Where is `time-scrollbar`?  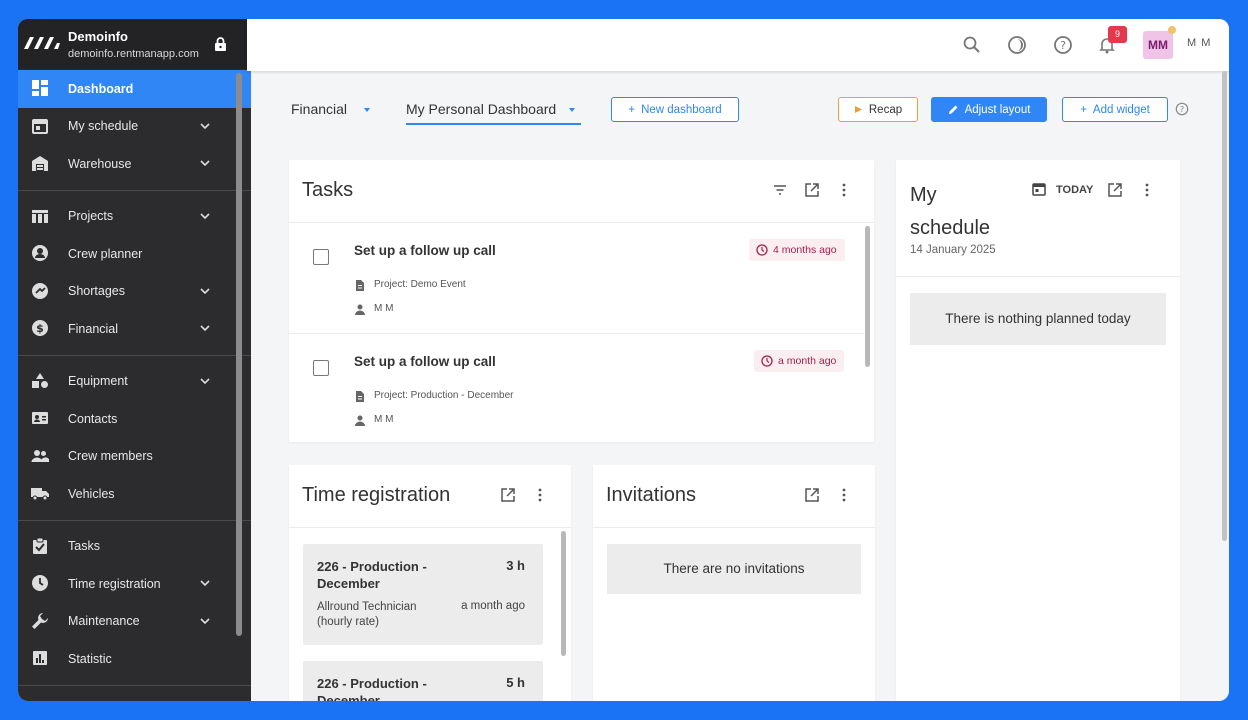
time-scrollbar is located at coordinates (563, 593).